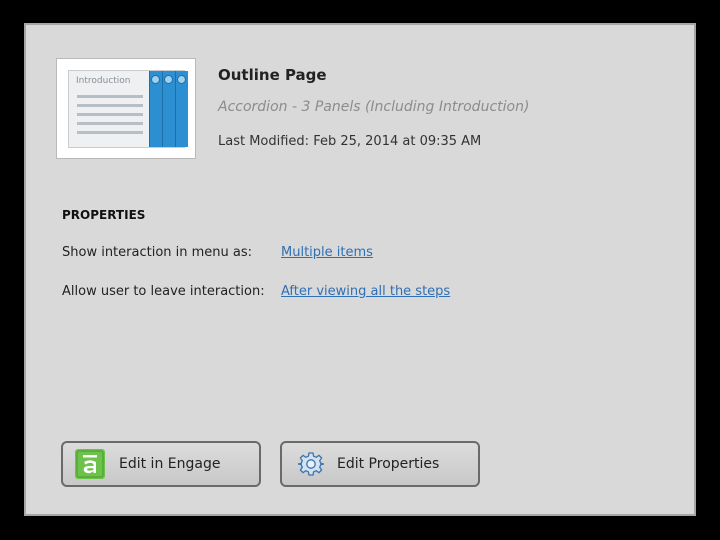 The height and width of the screenshot is (540, 720). What do you see at coordinates (365, 291) in the screenshot?
I see `leave-interaction-link: After viewing all the steps` at bounding box center [365, 291].